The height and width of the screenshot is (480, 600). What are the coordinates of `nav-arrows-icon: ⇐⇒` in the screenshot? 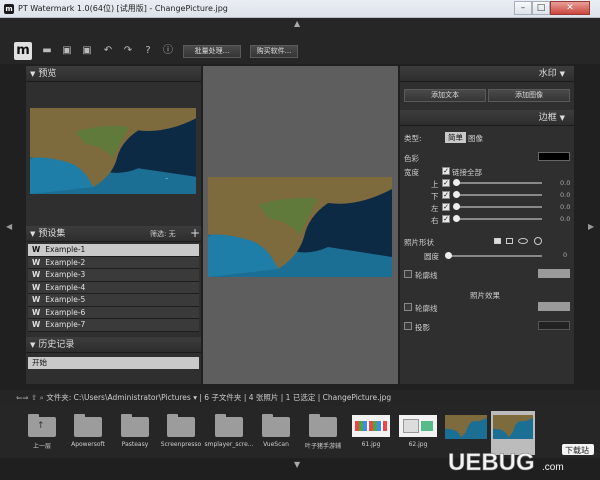 It's located at (22, 397).